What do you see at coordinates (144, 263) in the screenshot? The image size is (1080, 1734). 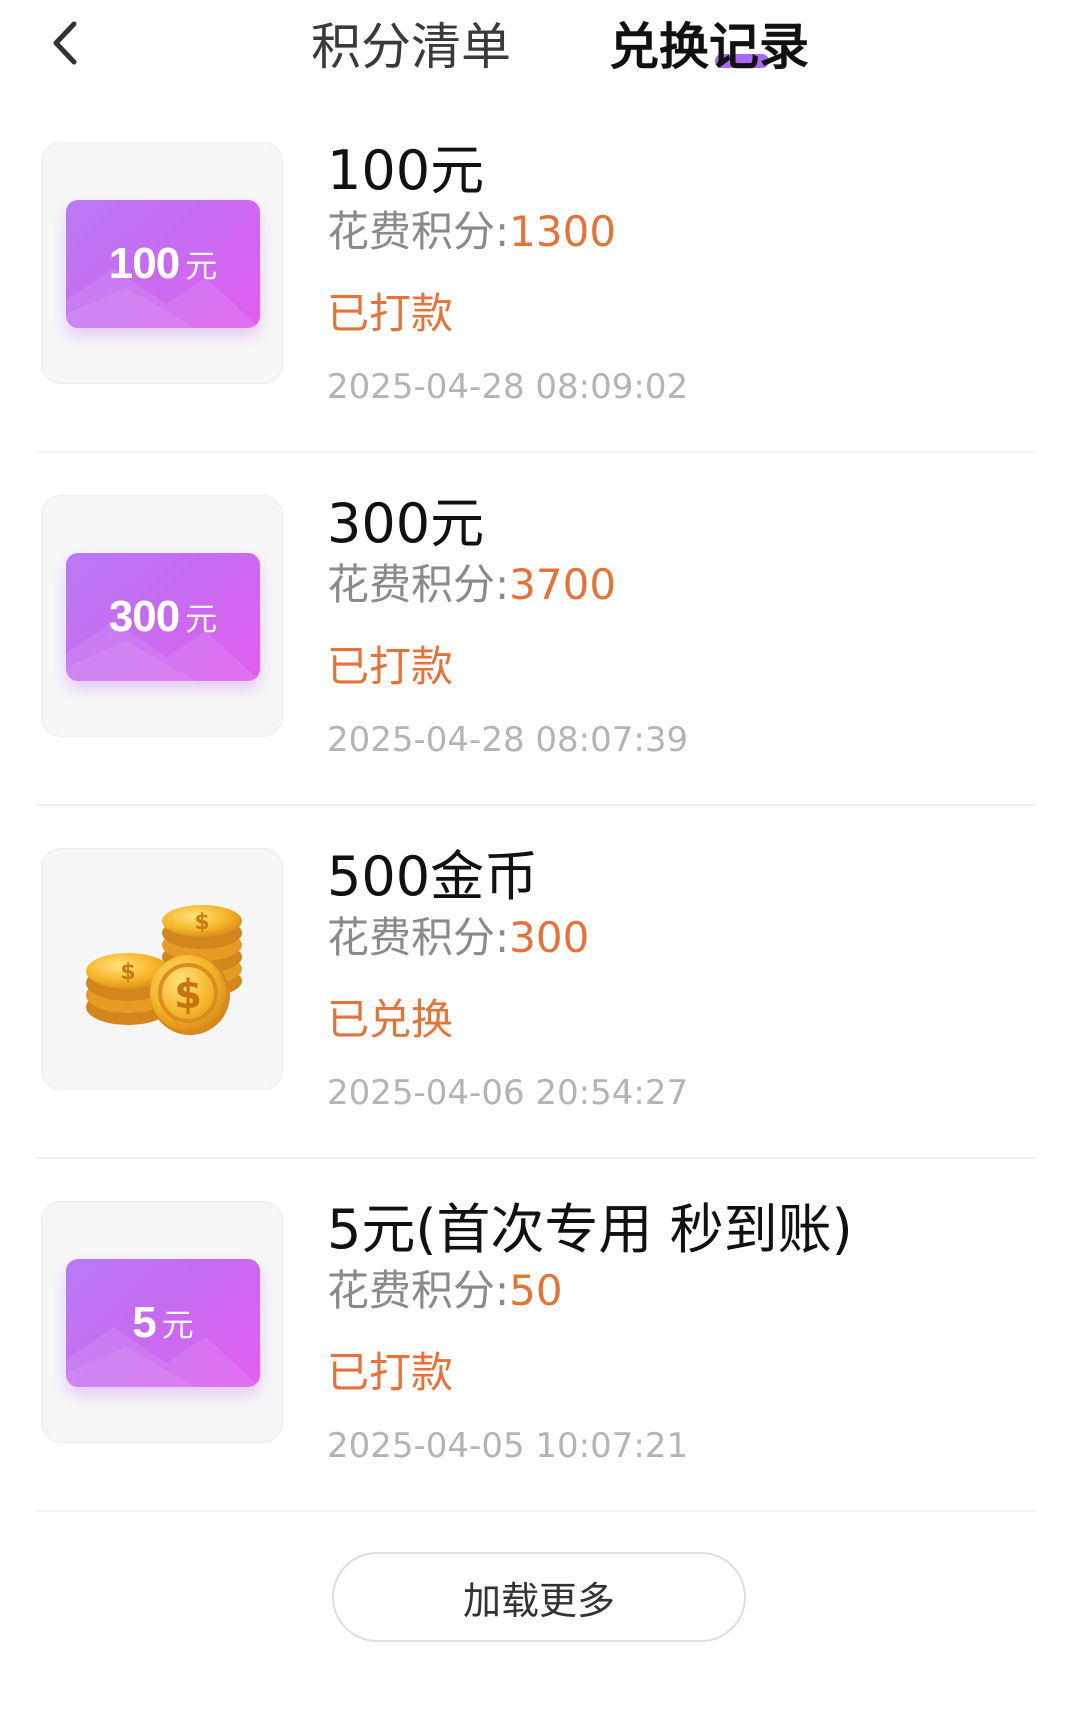 I see `card-amount: 100` at bounding box center [144, 263].